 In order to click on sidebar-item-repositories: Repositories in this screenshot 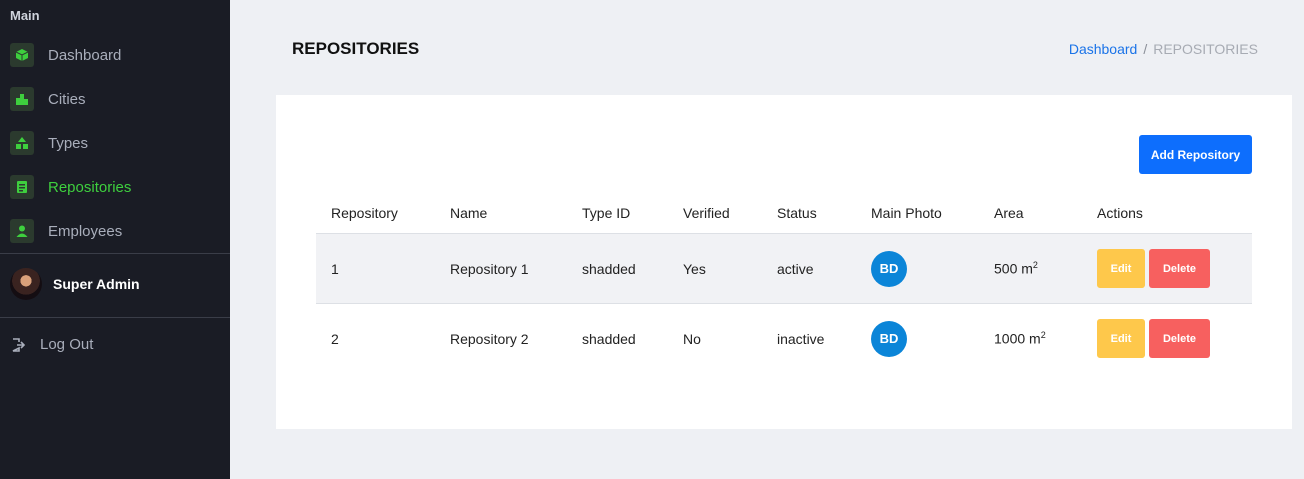, I will do `click(70, 187)`.